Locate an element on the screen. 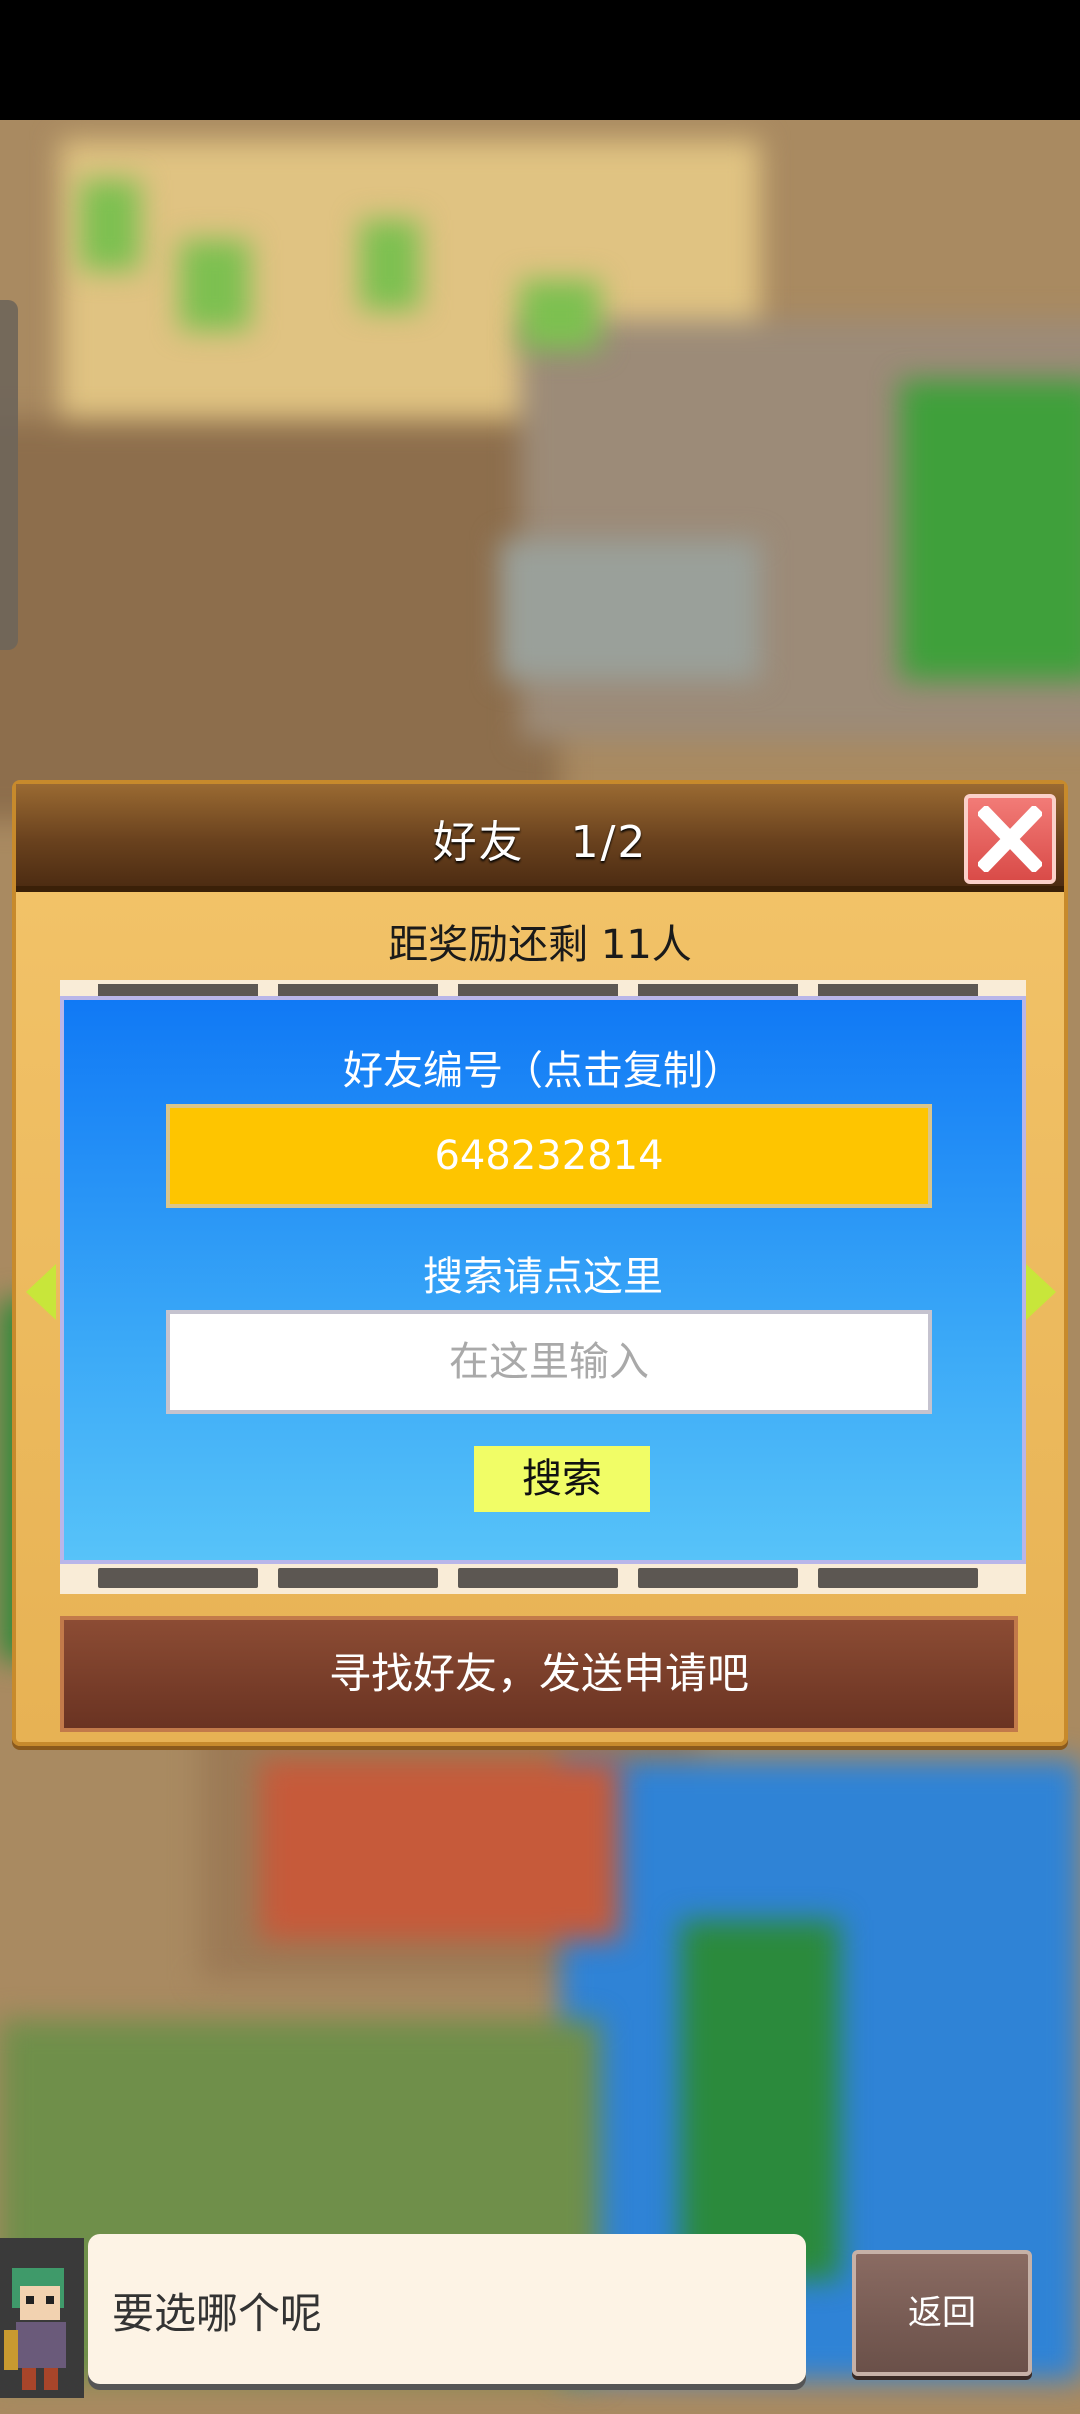 The image size is (1080, 2414). status-bar is located at coordinates (540, 60).